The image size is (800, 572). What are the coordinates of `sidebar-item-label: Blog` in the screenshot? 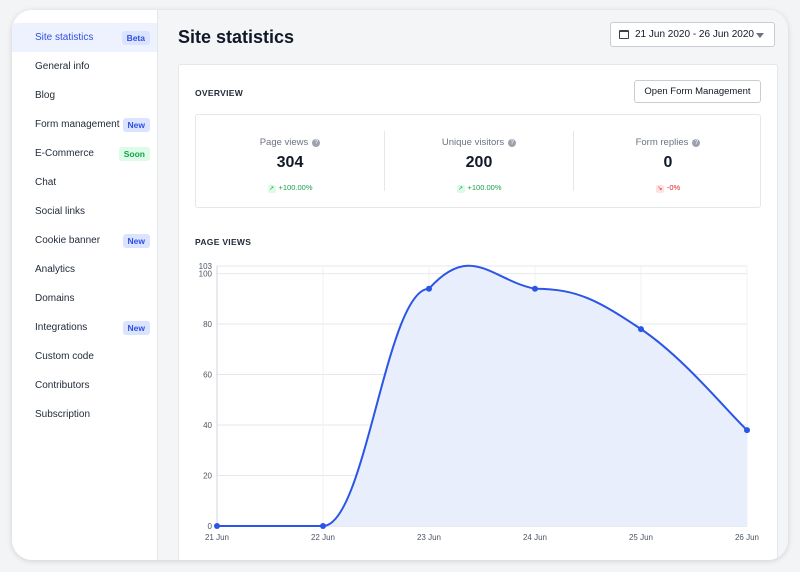 It's located at (45, 95).